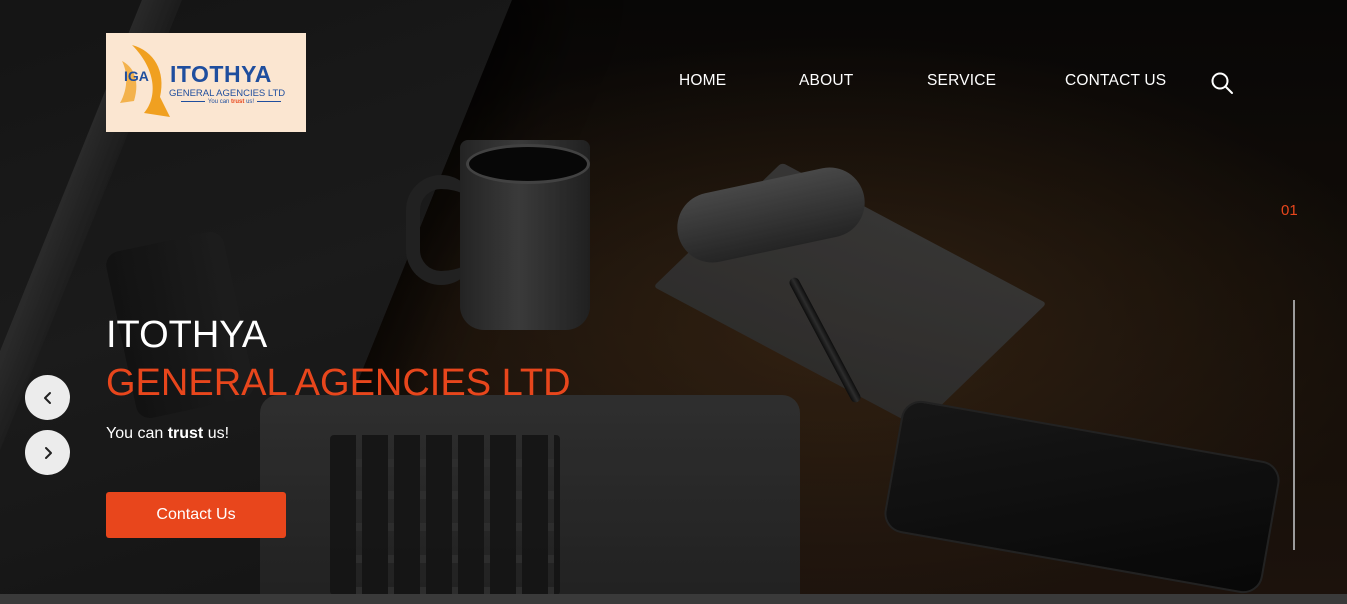 This screenshot has height=604, width=1347. Describe the element at coordinates (218, 102) in the screenshot. I see `logo-tagline-pre: You can` at that location.